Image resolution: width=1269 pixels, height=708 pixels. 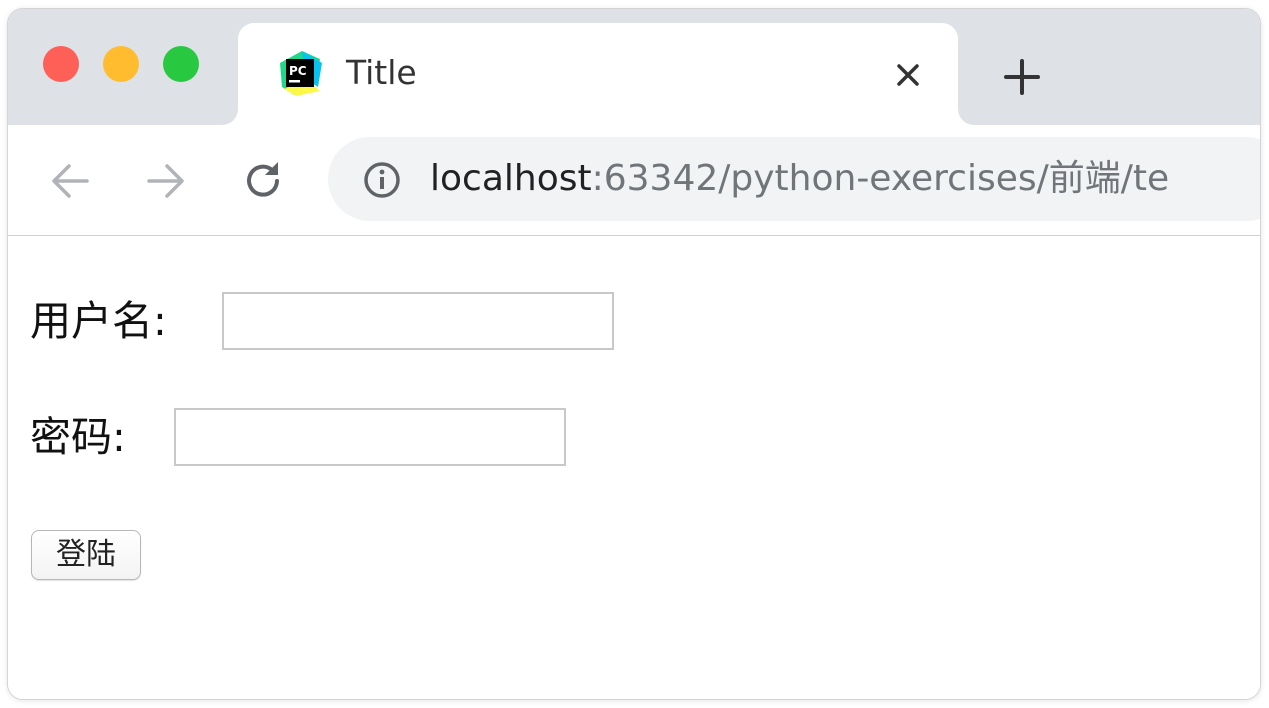 What do you see at coordinates (298, 71) in the screenshot?
I see `favicon-text: PC` at bounding box center [298, 71].